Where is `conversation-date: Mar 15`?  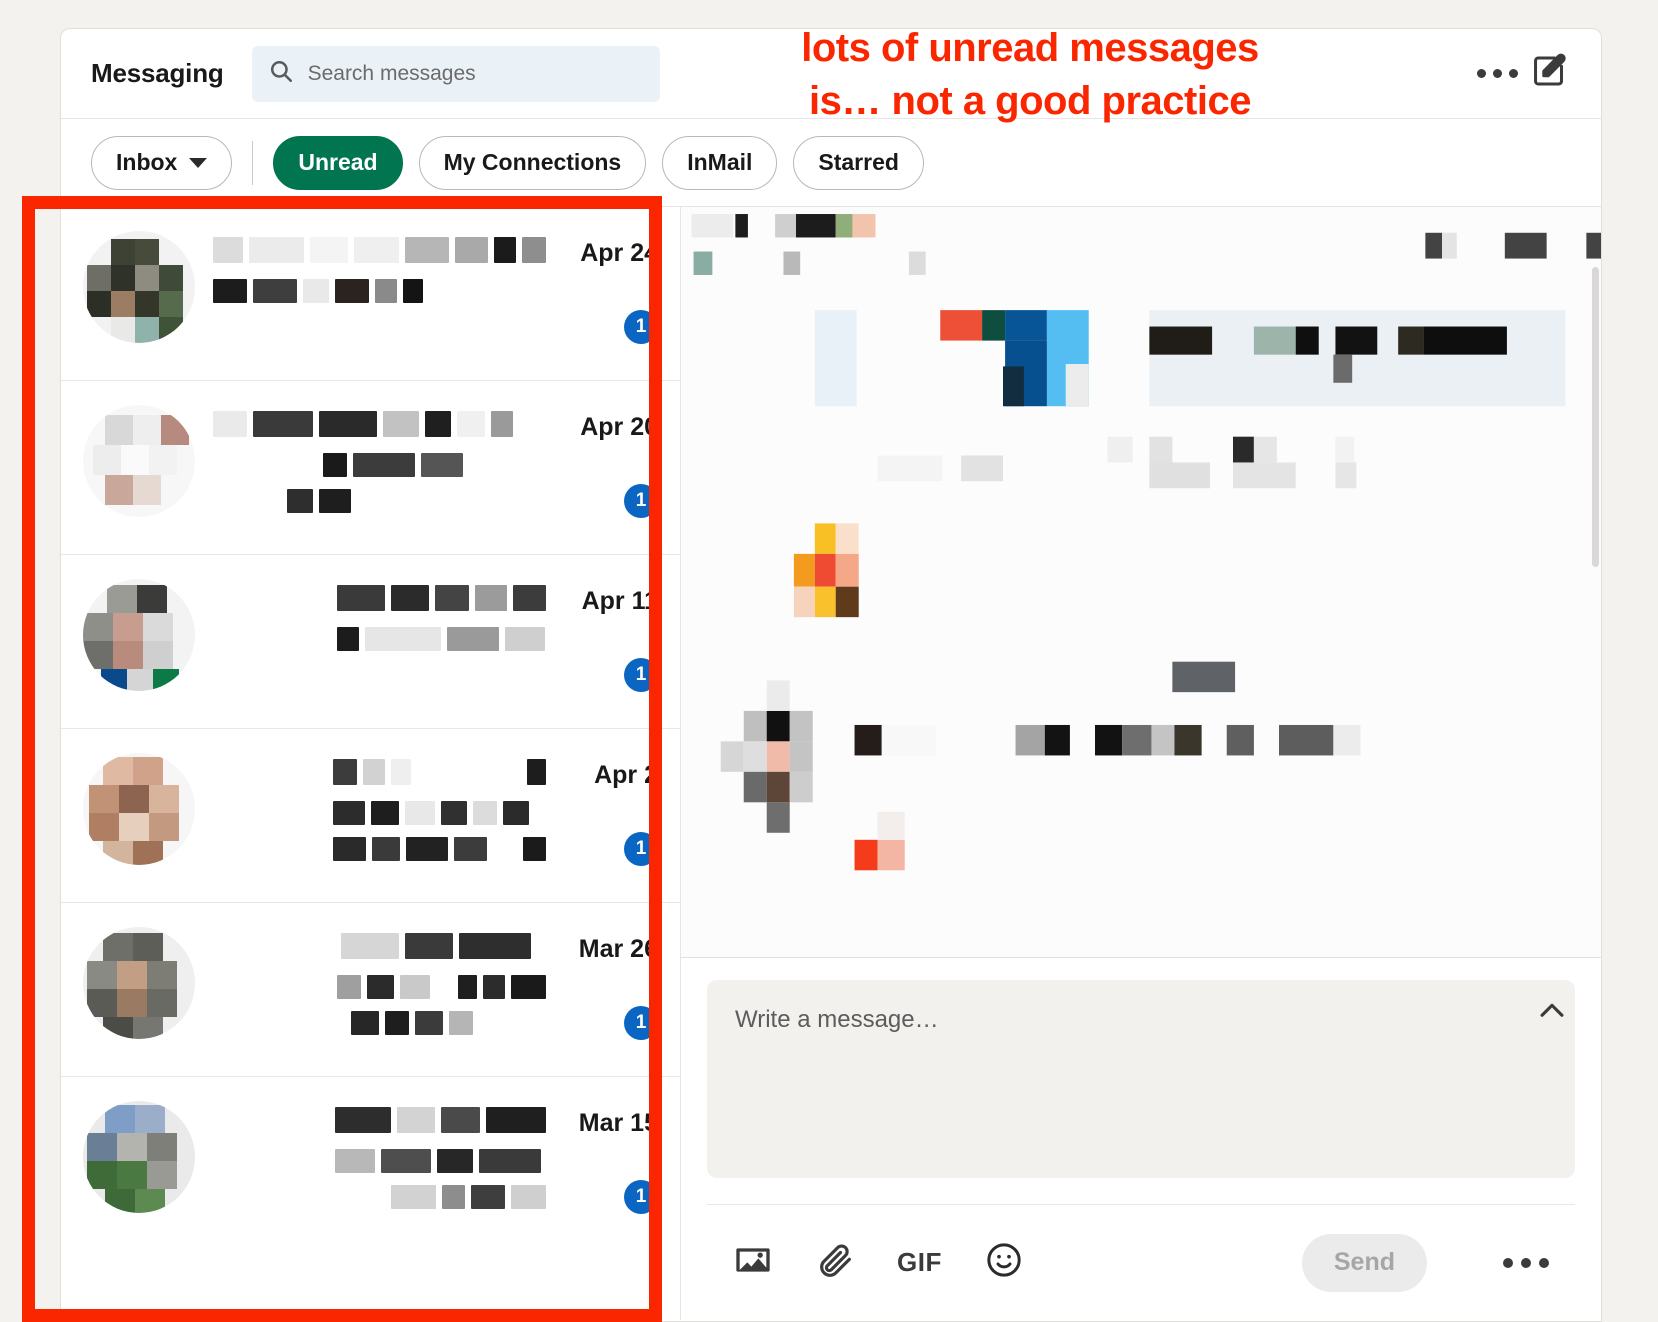
conversation-date: Mar 15 is located at coordinates (618, 1123).